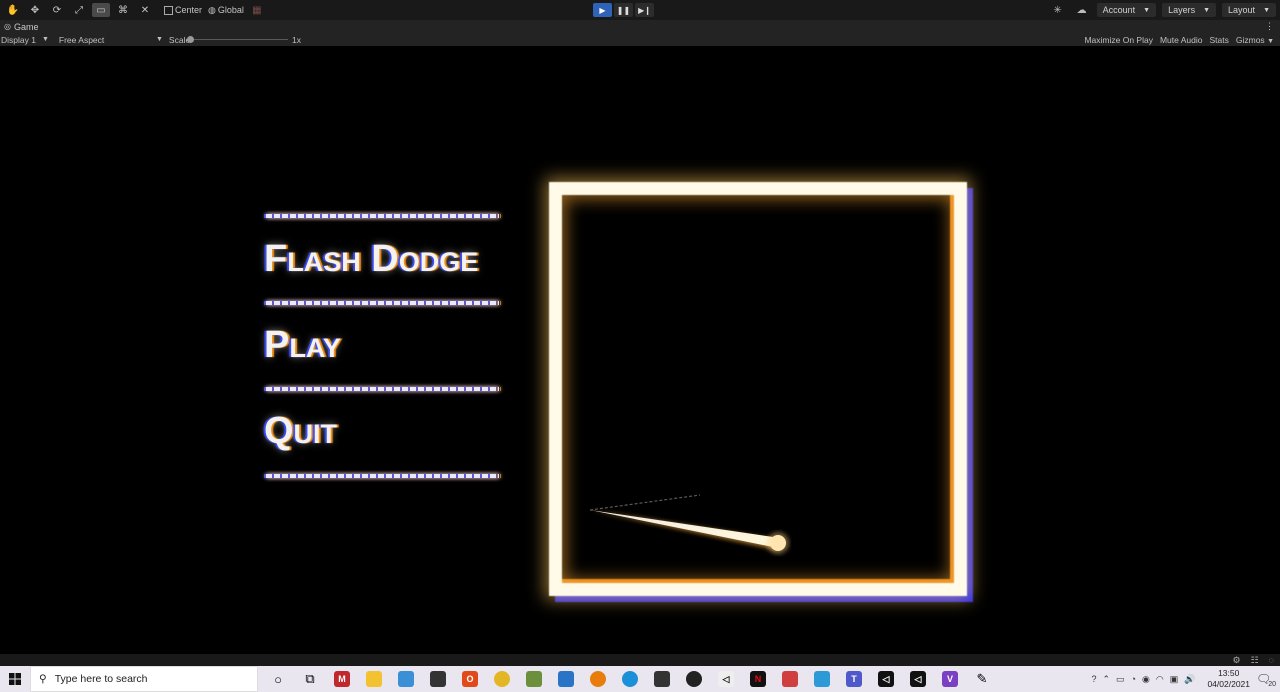  I want to click on unity-hub-icon, so click(662, 679).